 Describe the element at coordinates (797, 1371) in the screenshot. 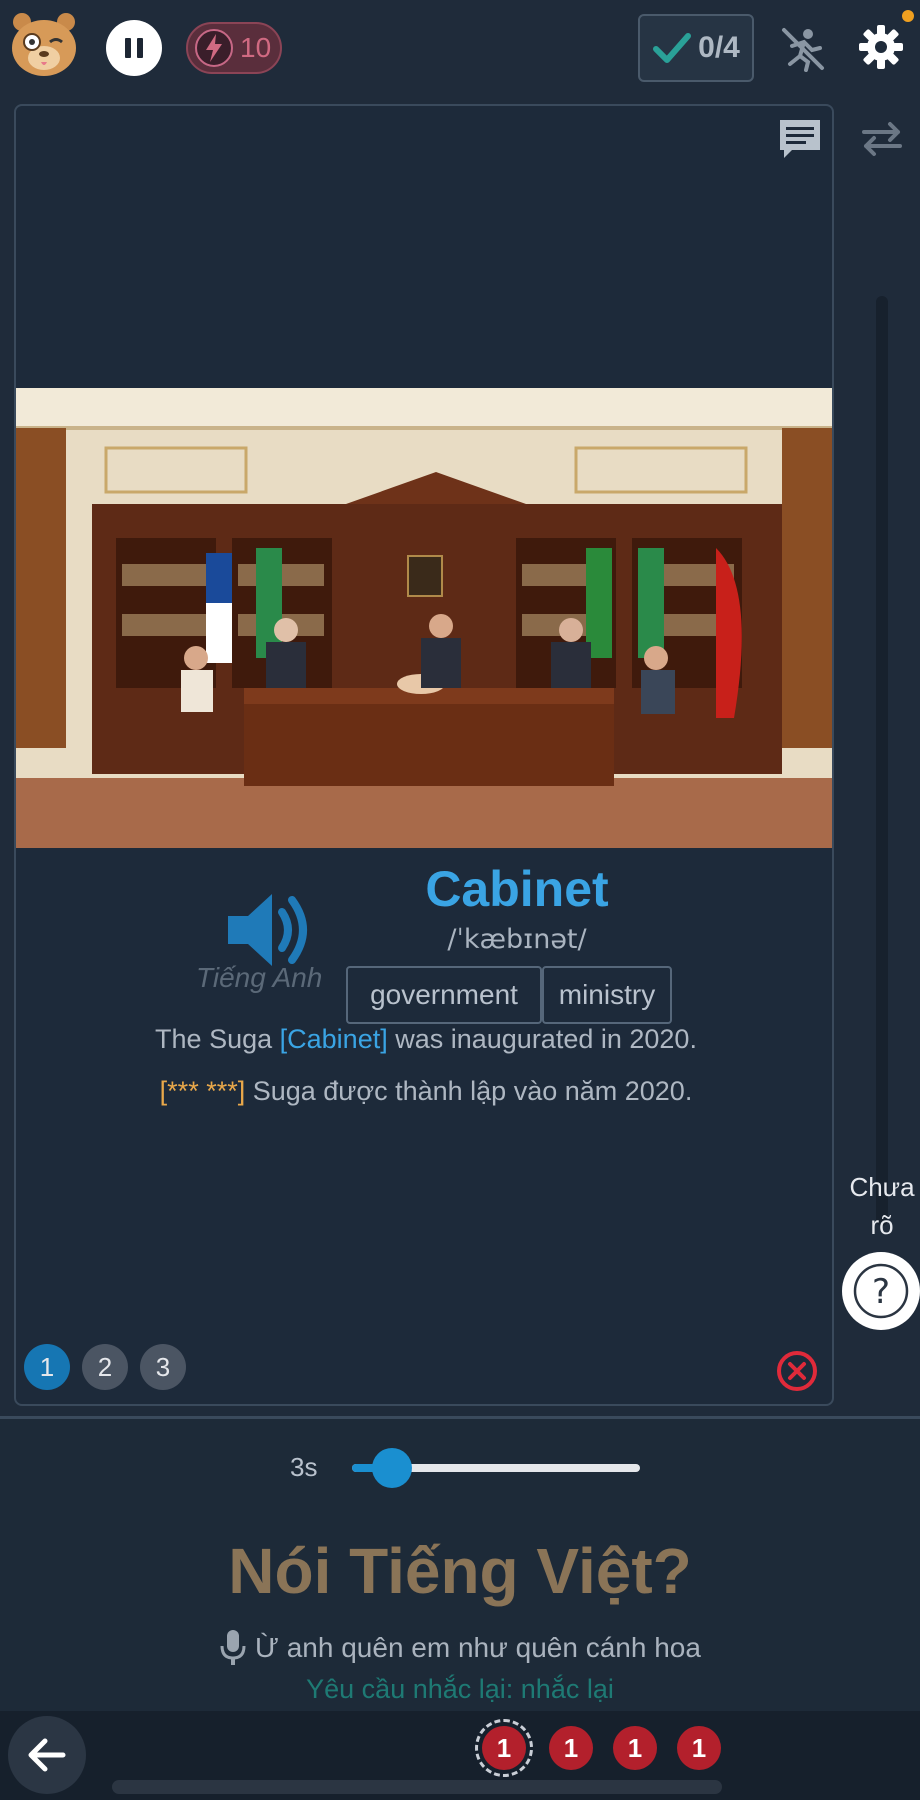

I see `close-circle-icon` at that location.